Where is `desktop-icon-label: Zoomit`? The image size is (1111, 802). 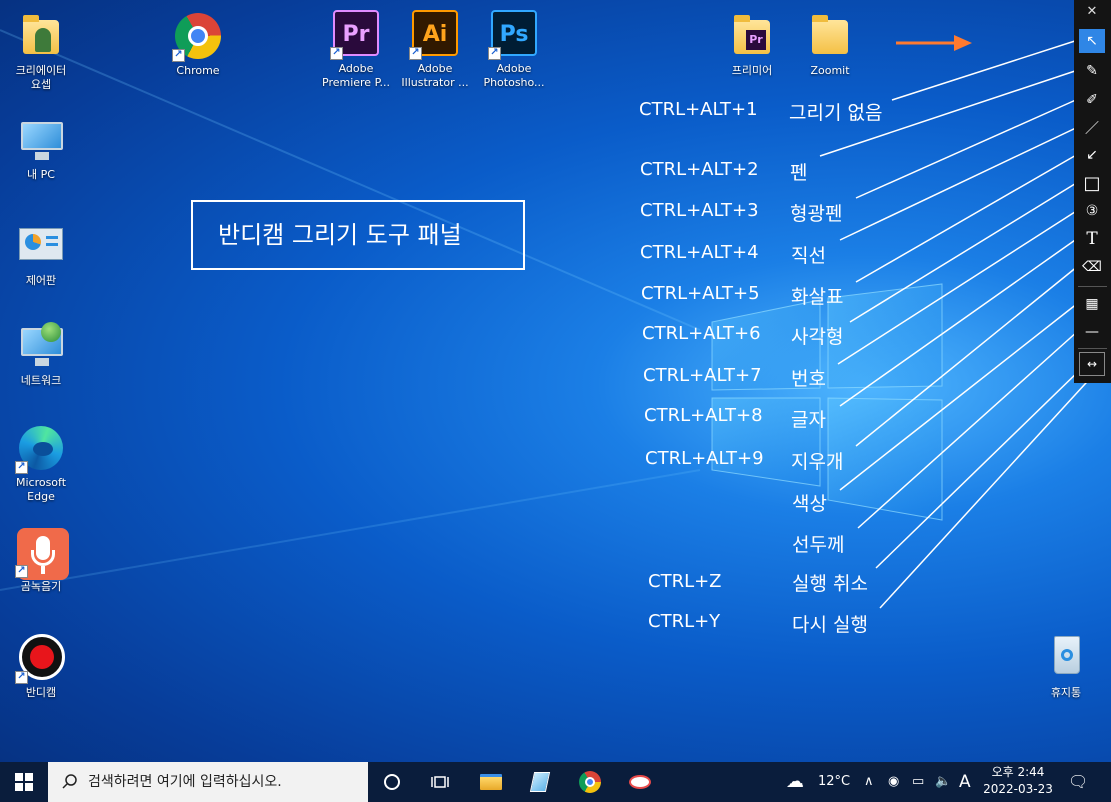 desktop-icon-label: Zoomit is located at coordinates (830, 70).